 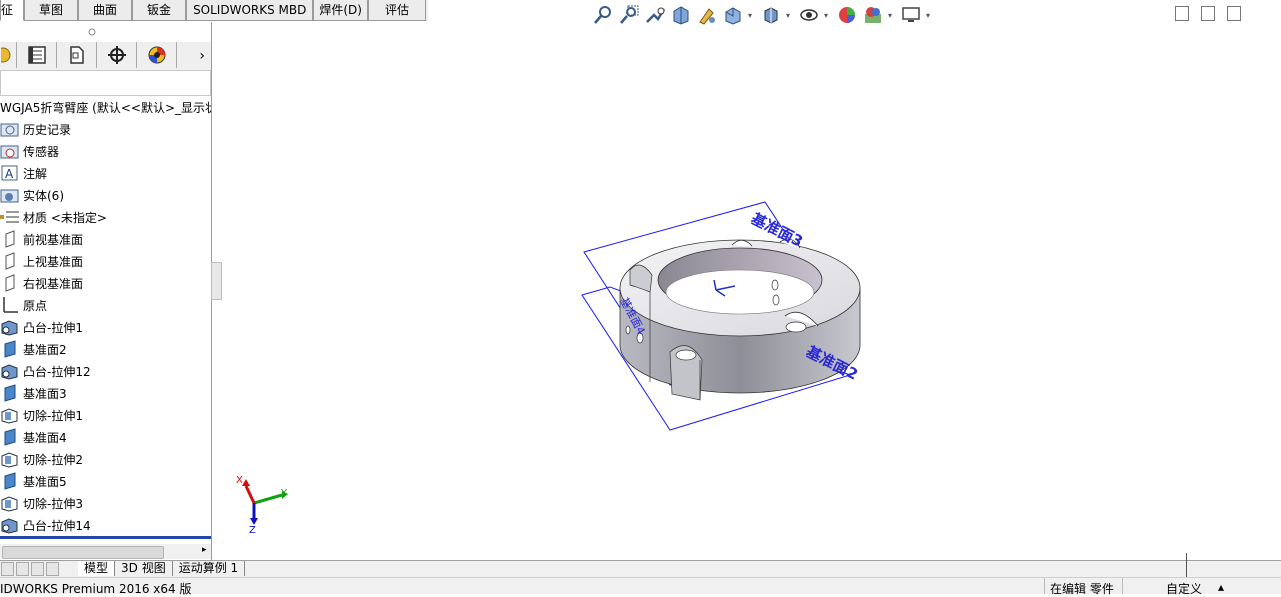 I want to click on tree-item-boss-extrude12: 凸台-拉伸12, so click(x=105, y=371).